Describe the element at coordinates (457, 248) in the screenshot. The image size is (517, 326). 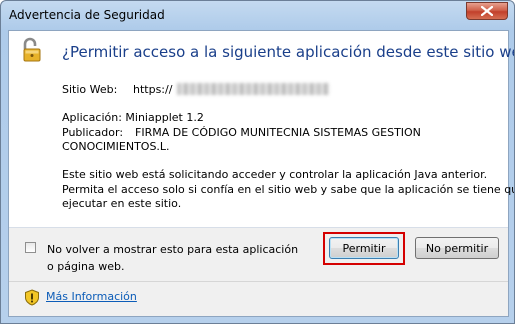
I see `deny-button: No permitir` at that location.